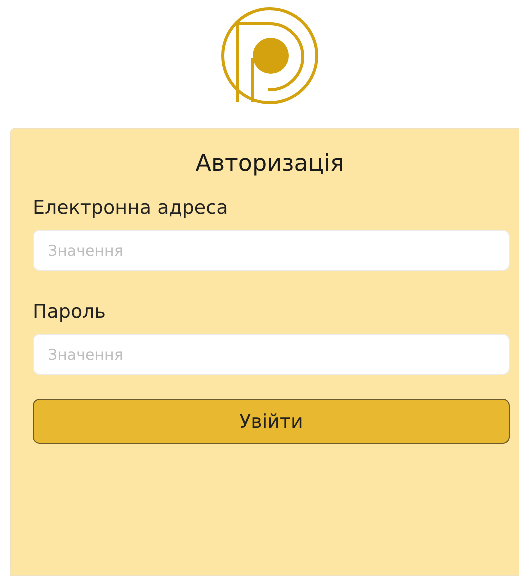 This screenshot has height=576, width=519. What do you see at coordinates (270, 56) in the screenshot?
I see `logo-icon` at bounding box center [270, 56].